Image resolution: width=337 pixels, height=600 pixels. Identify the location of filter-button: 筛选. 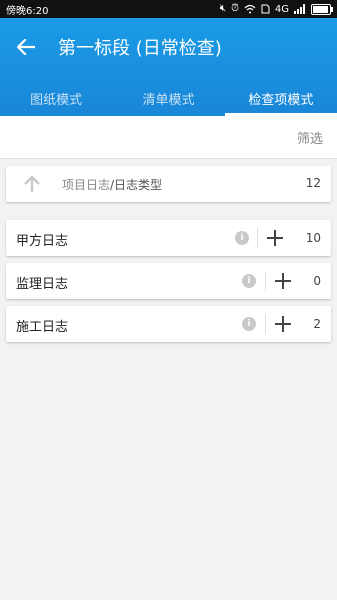
(310, 137).